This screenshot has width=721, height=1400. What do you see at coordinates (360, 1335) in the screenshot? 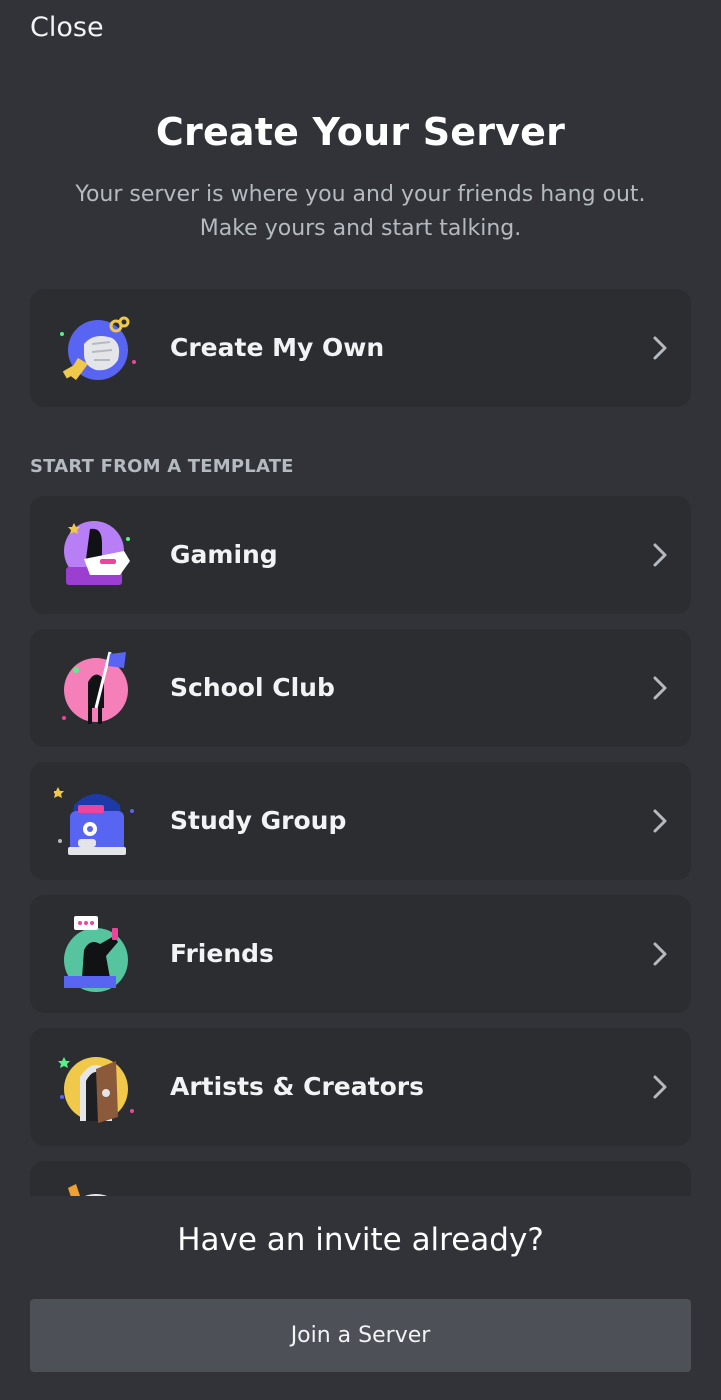
I see `join-server-button: Join a Server` at bounding box center [360, 1335].